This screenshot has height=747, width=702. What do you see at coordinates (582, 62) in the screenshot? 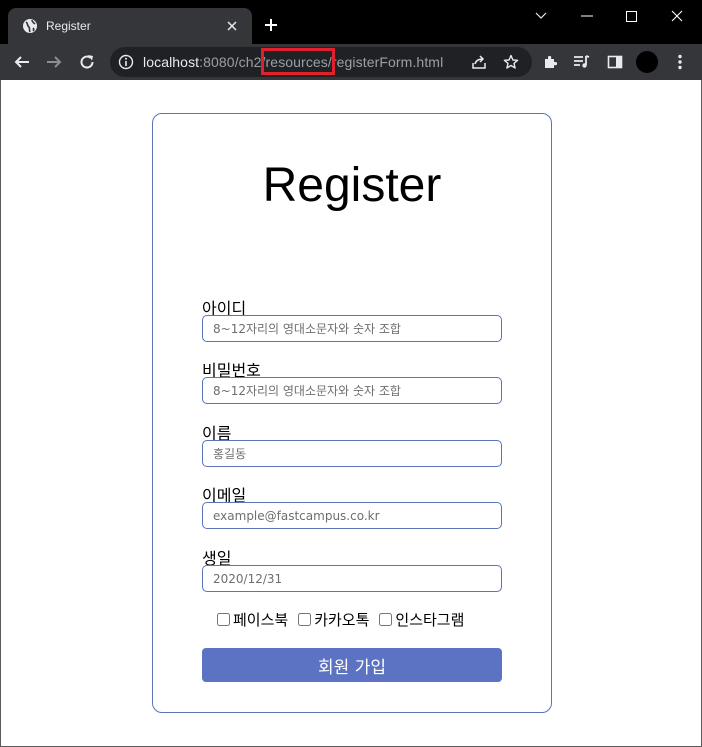
I see `media-control-icon` at bounding box center [582, 62].